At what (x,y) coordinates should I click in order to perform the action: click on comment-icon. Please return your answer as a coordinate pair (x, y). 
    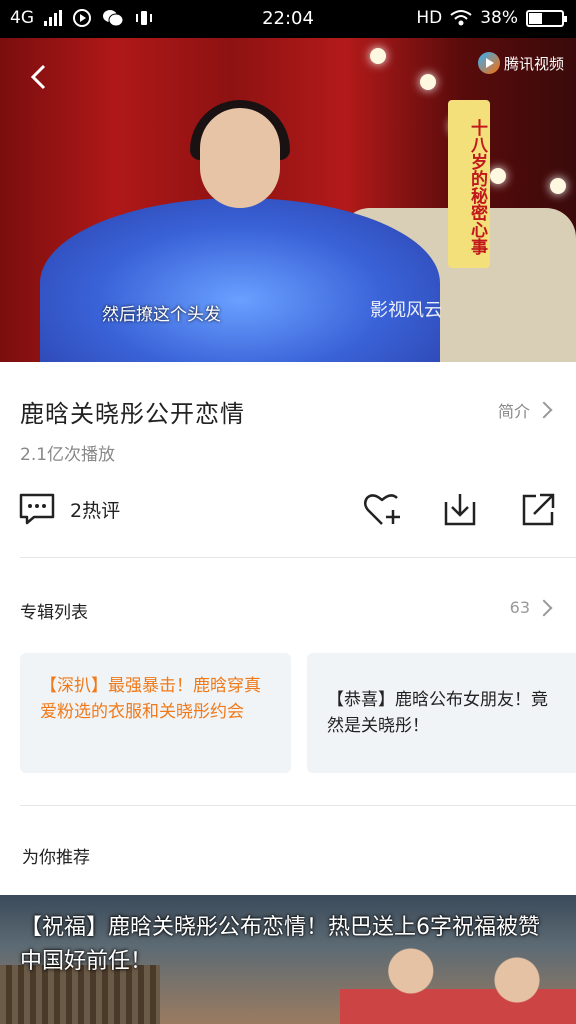
    Looking at the image, I should click on (37, 509).